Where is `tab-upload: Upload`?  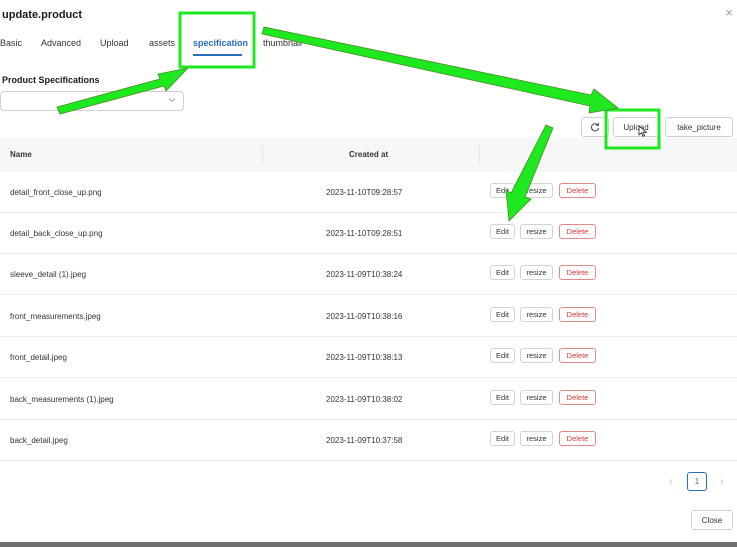
tab-upload: Upload is located at coordinates (114, 43).